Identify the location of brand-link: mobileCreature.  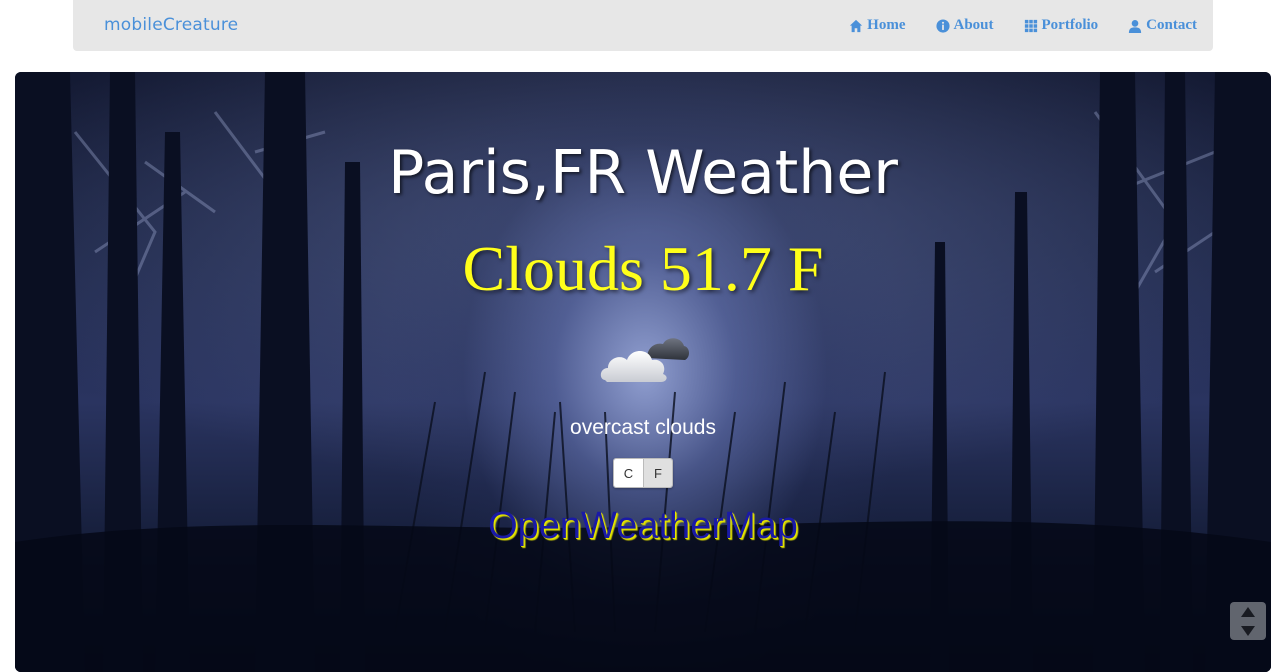
(171, 25).